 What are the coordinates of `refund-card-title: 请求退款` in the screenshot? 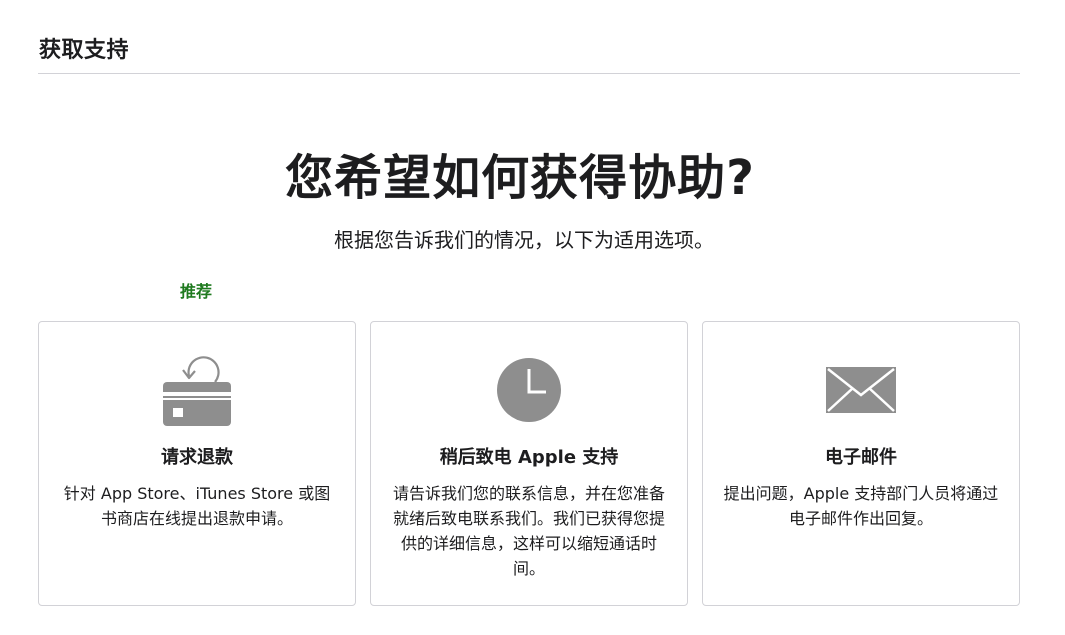 It's located at (197, 457).